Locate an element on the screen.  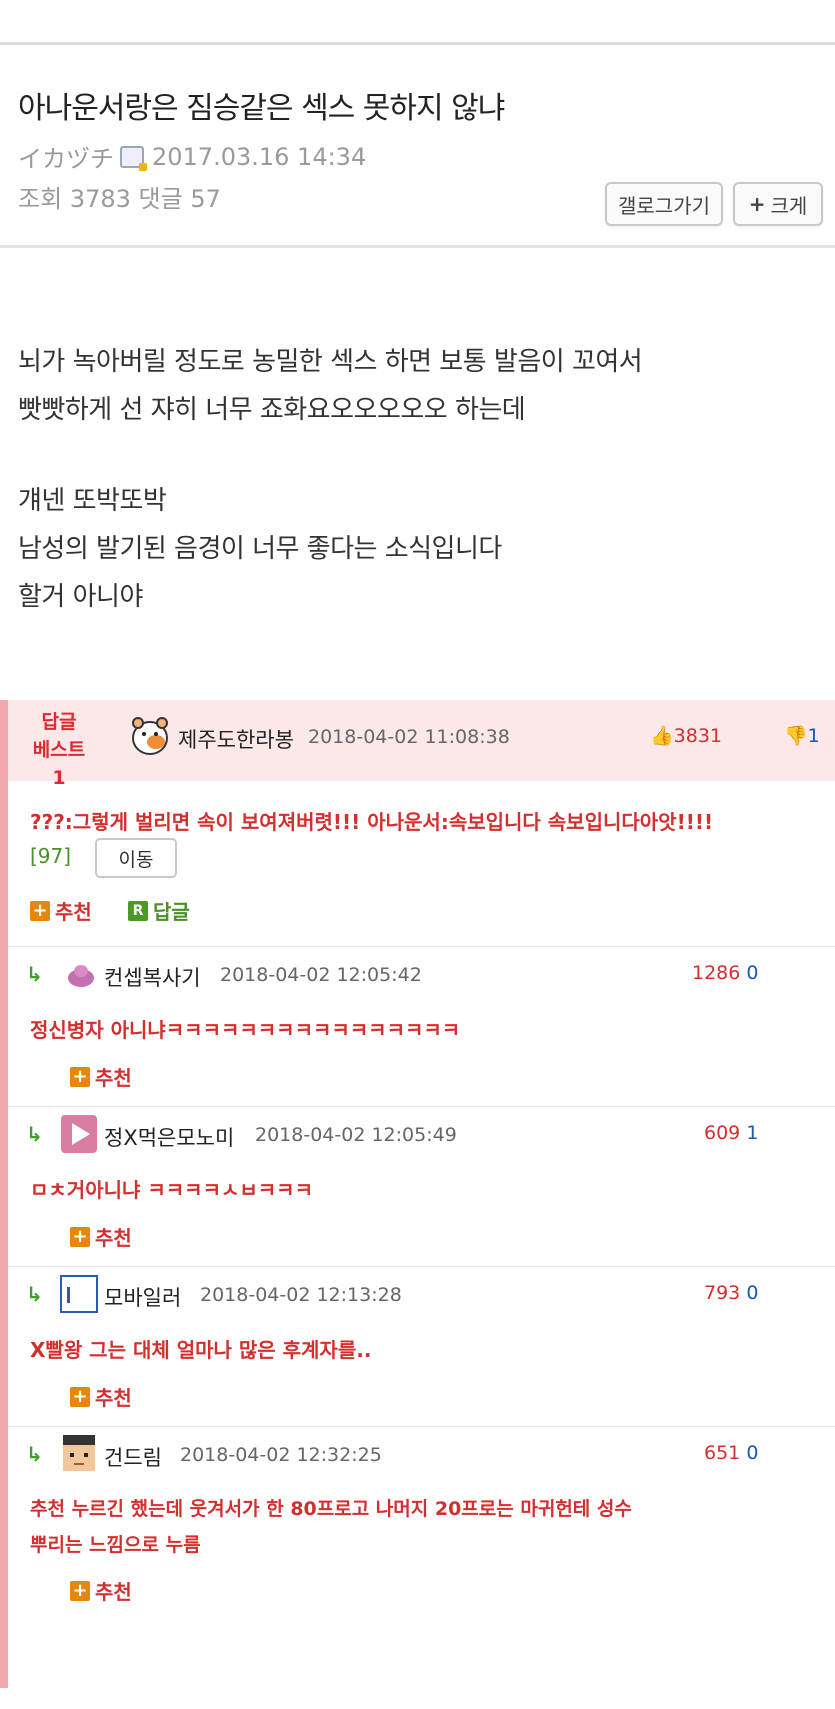
best-reply-datetime: 2018-04-02 11:08:38 is located at coordinates (409, 737).